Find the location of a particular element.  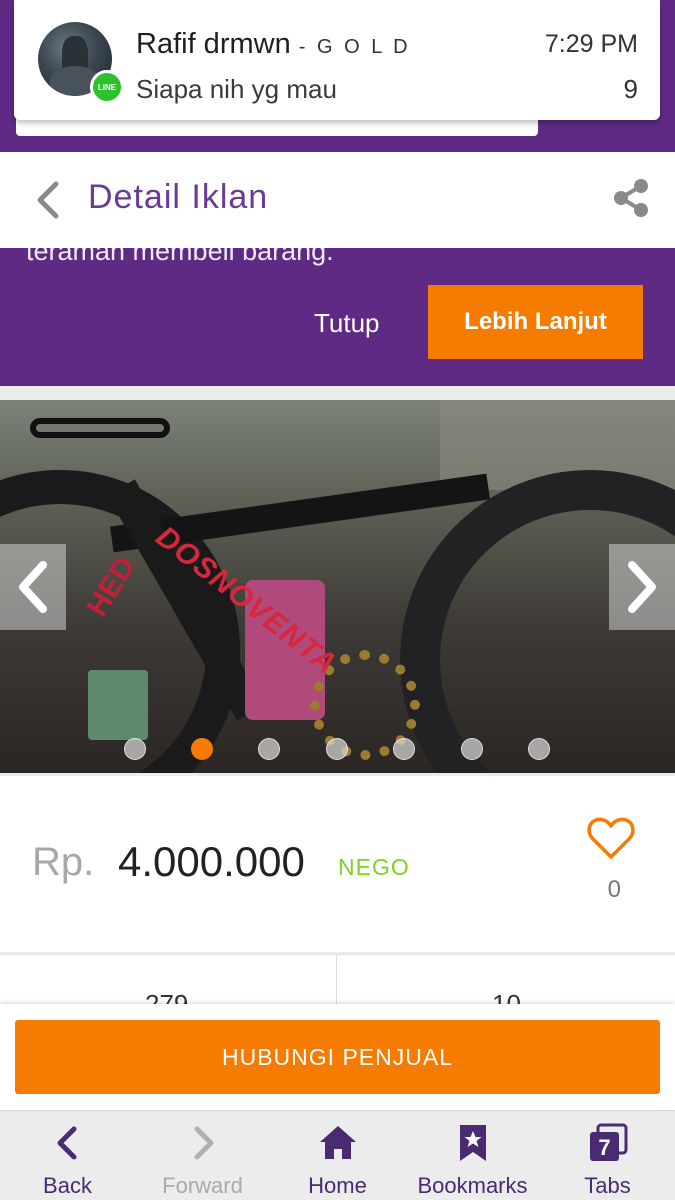

contact-seller-button: HUBUNGI PENJUAL is located at coordinates (337, 1057).